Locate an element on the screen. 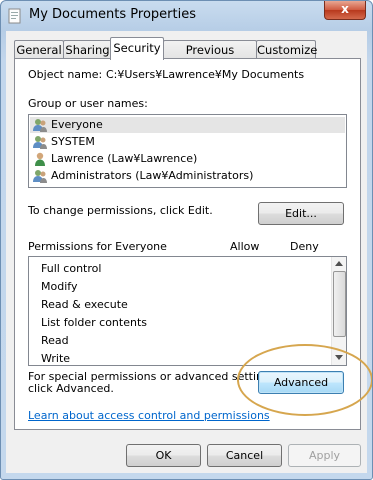 The image size is (373, 480). apply-button: Apply is located at coordinates (324, 455).